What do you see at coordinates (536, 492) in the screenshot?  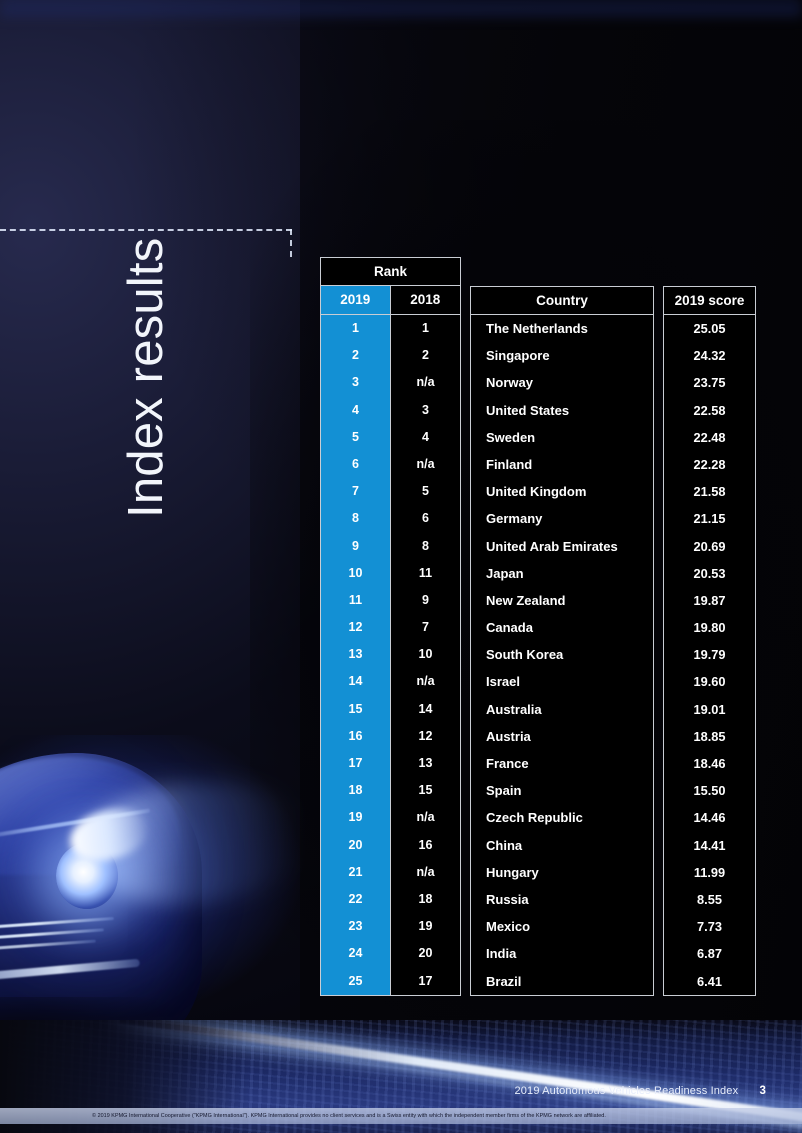 I see `country-cell: United Kingdom` at bounding box center [536, 492].